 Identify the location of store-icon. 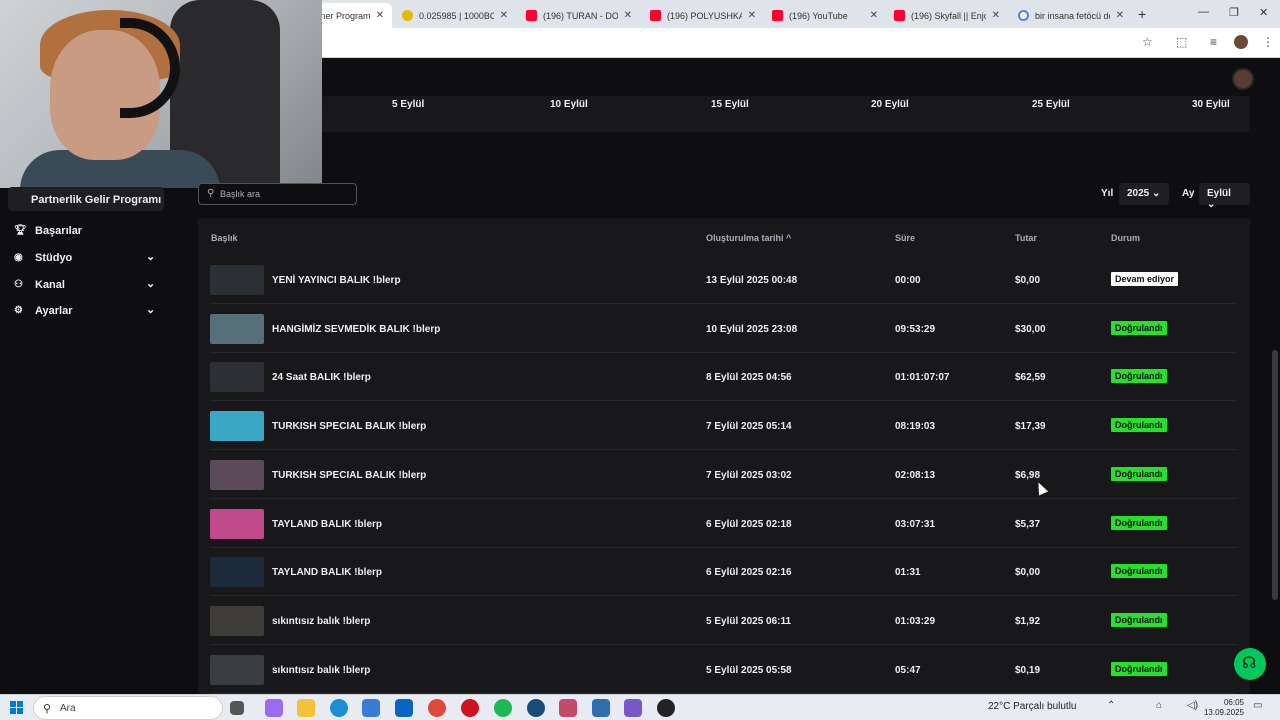
(371, 708).